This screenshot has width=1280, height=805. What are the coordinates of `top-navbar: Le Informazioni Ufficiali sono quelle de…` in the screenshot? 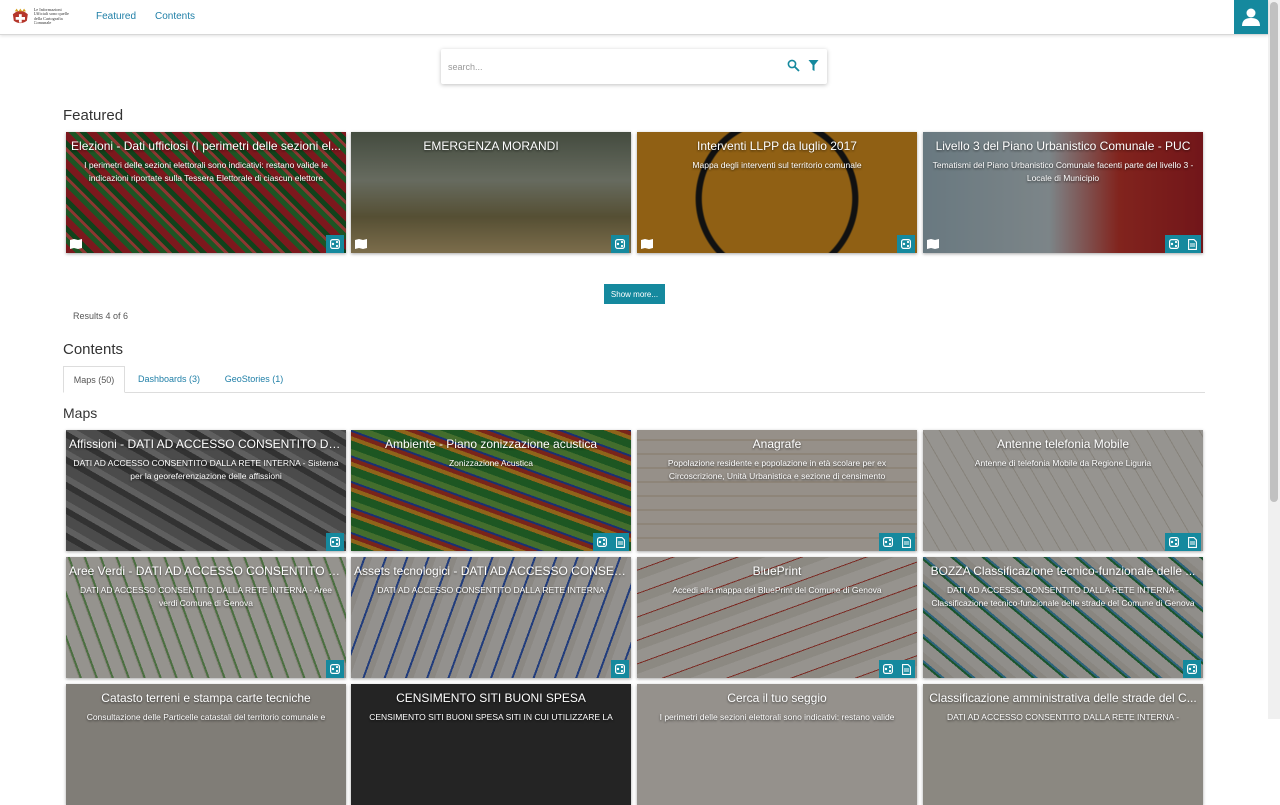 It's located at (634, 17).